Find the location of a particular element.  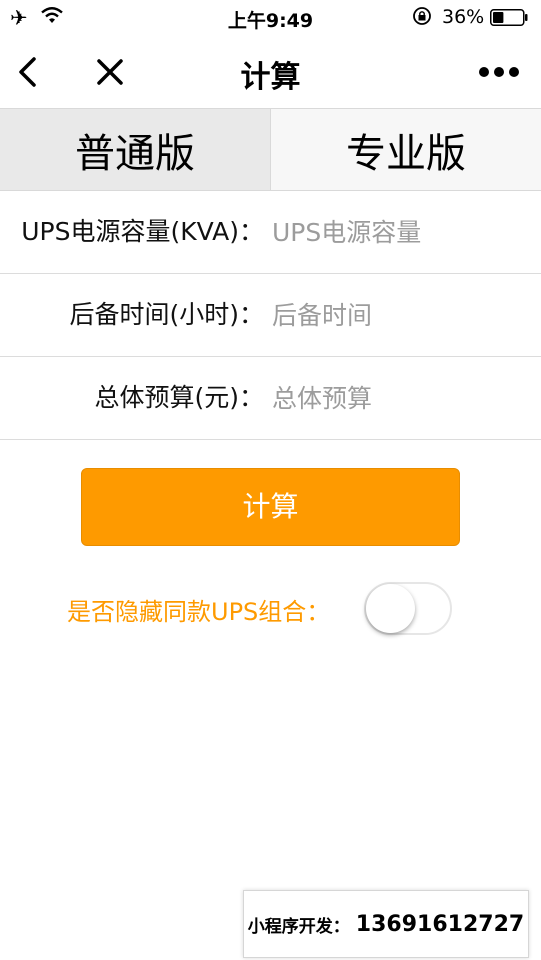

tab-standard: 普通版 is located at coordinates (135, 149).